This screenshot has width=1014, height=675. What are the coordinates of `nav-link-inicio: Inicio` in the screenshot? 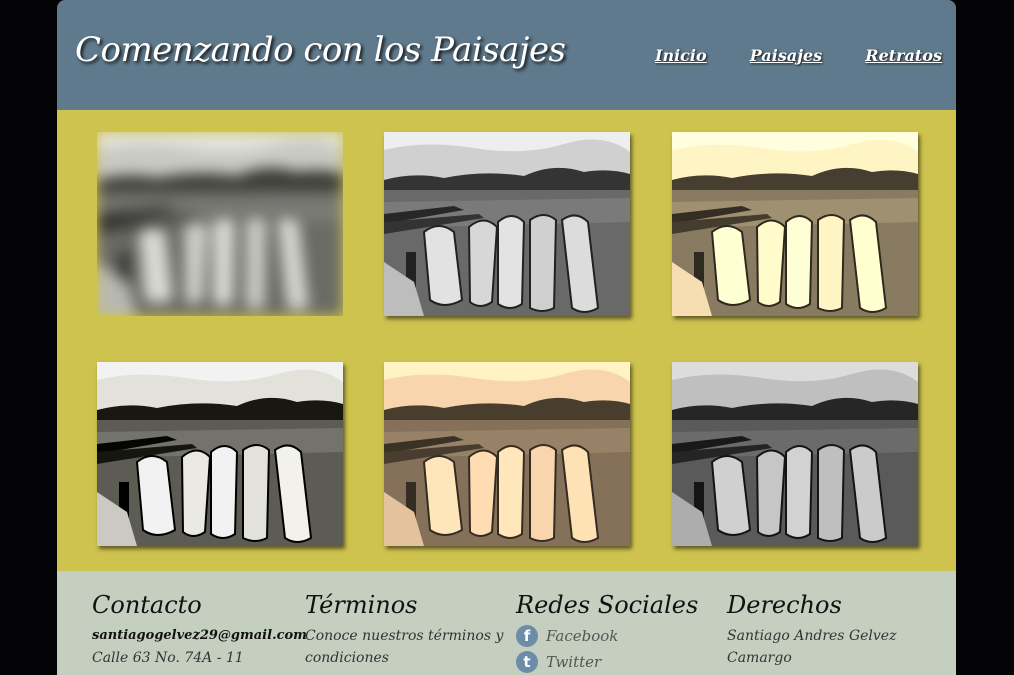 It's located at (681, 55).